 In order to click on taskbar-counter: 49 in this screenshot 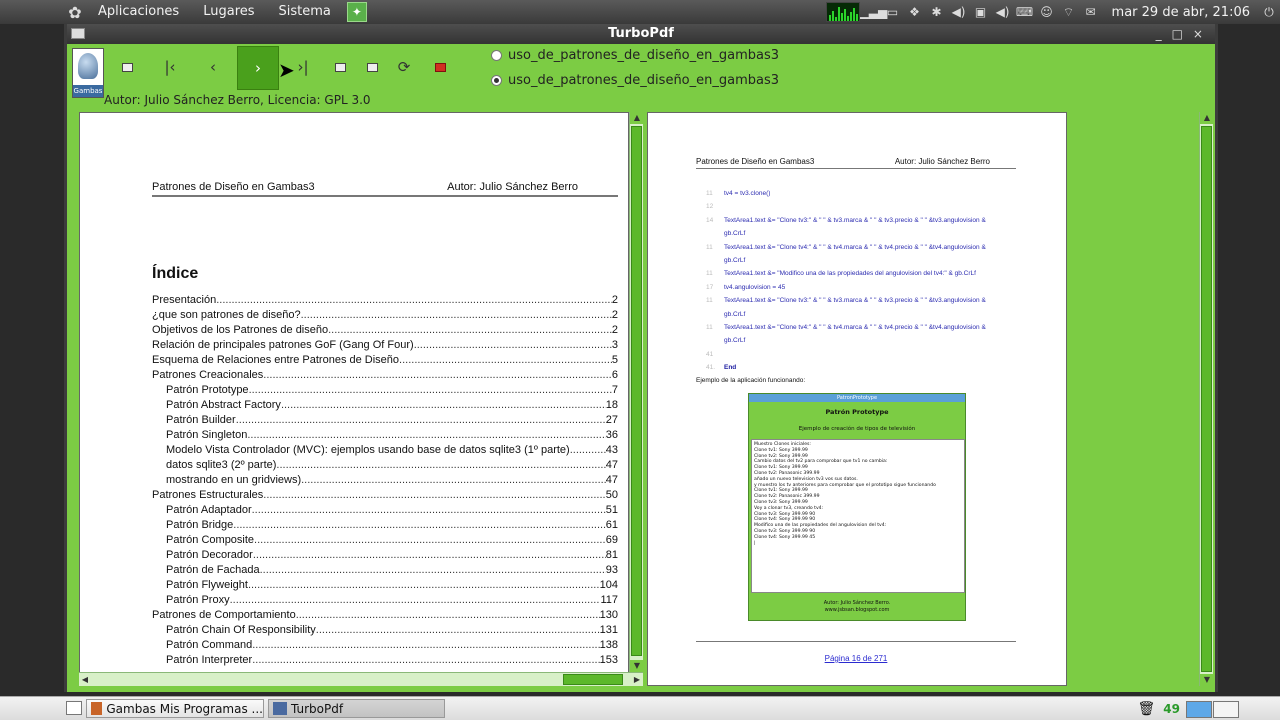, I will do `click(1171, 709)`.